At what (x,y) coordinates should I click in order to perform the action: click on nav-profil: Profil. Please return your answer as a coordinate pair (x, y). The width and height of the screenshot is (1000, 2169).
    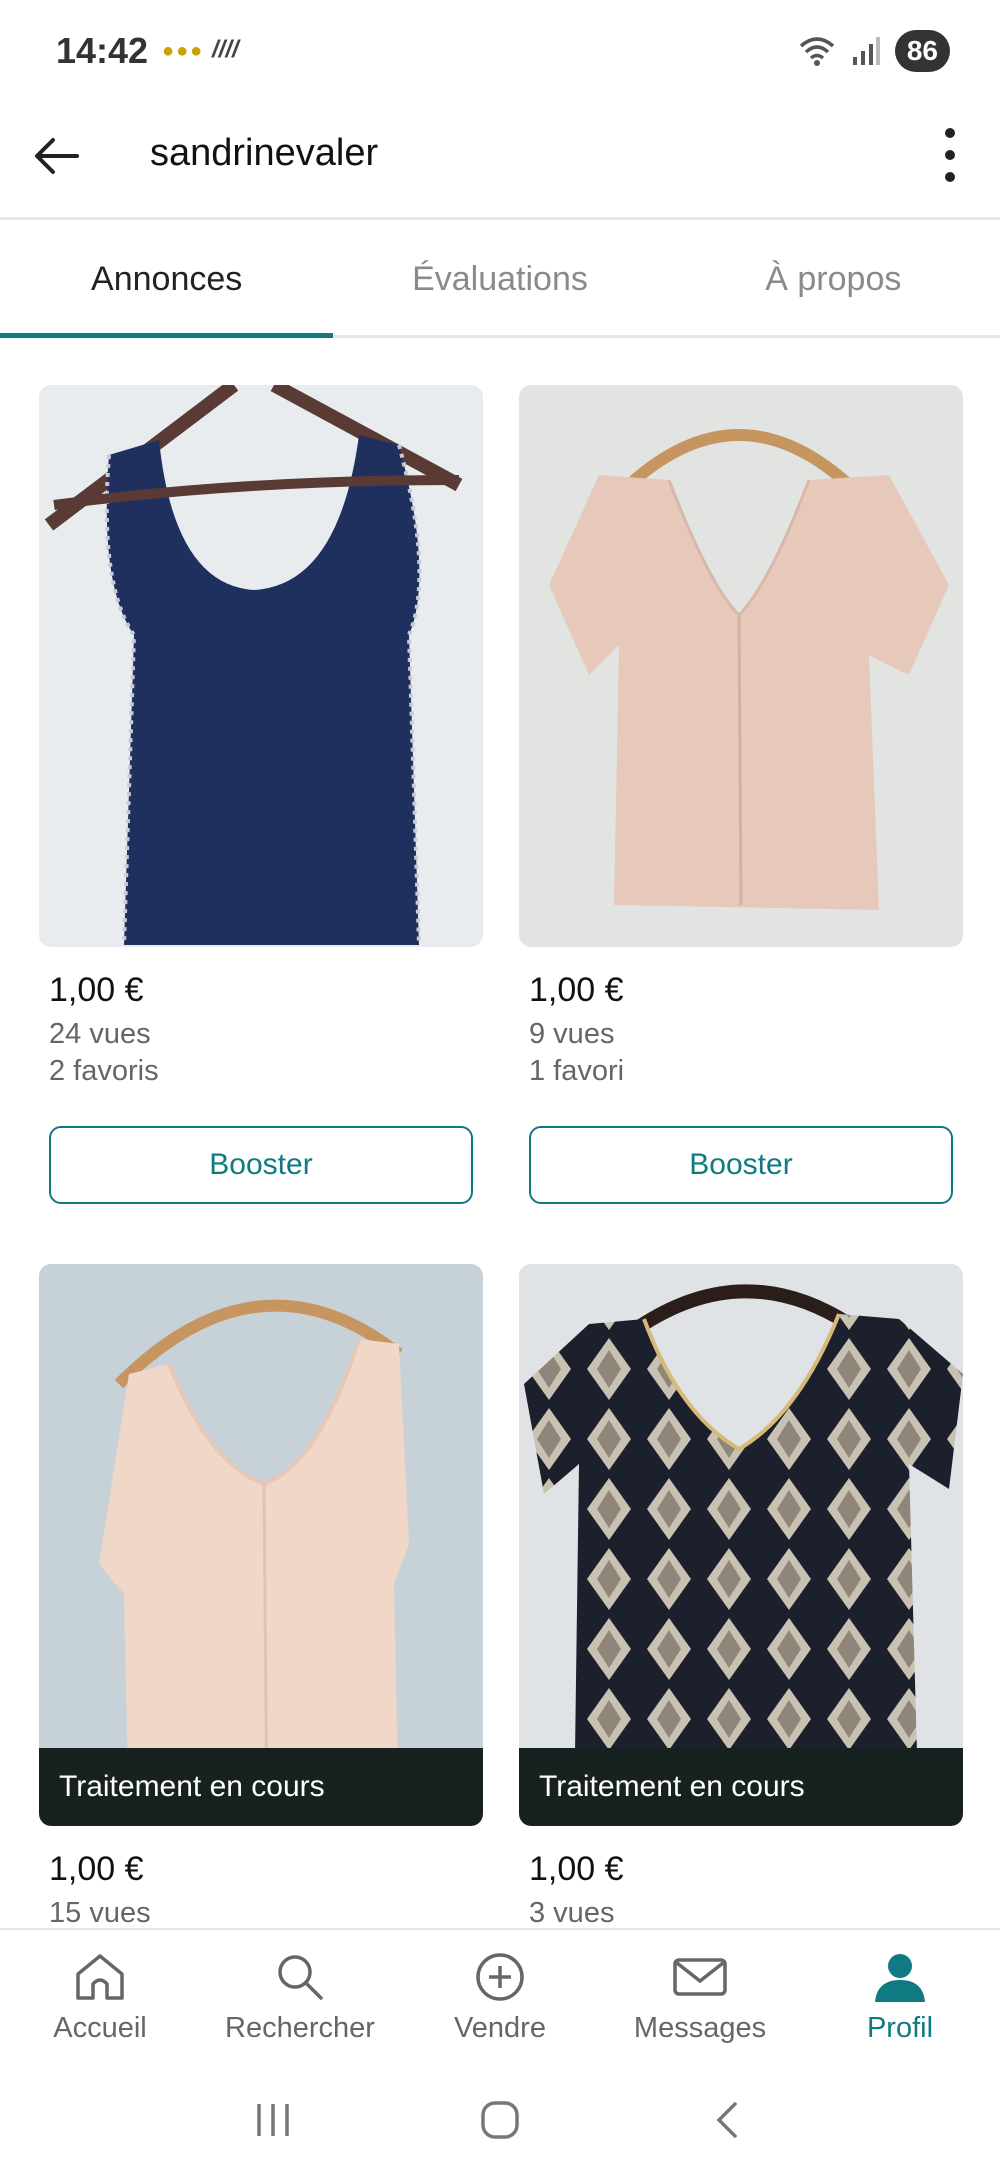
    Looking at the image, I should click on (900, 2000).